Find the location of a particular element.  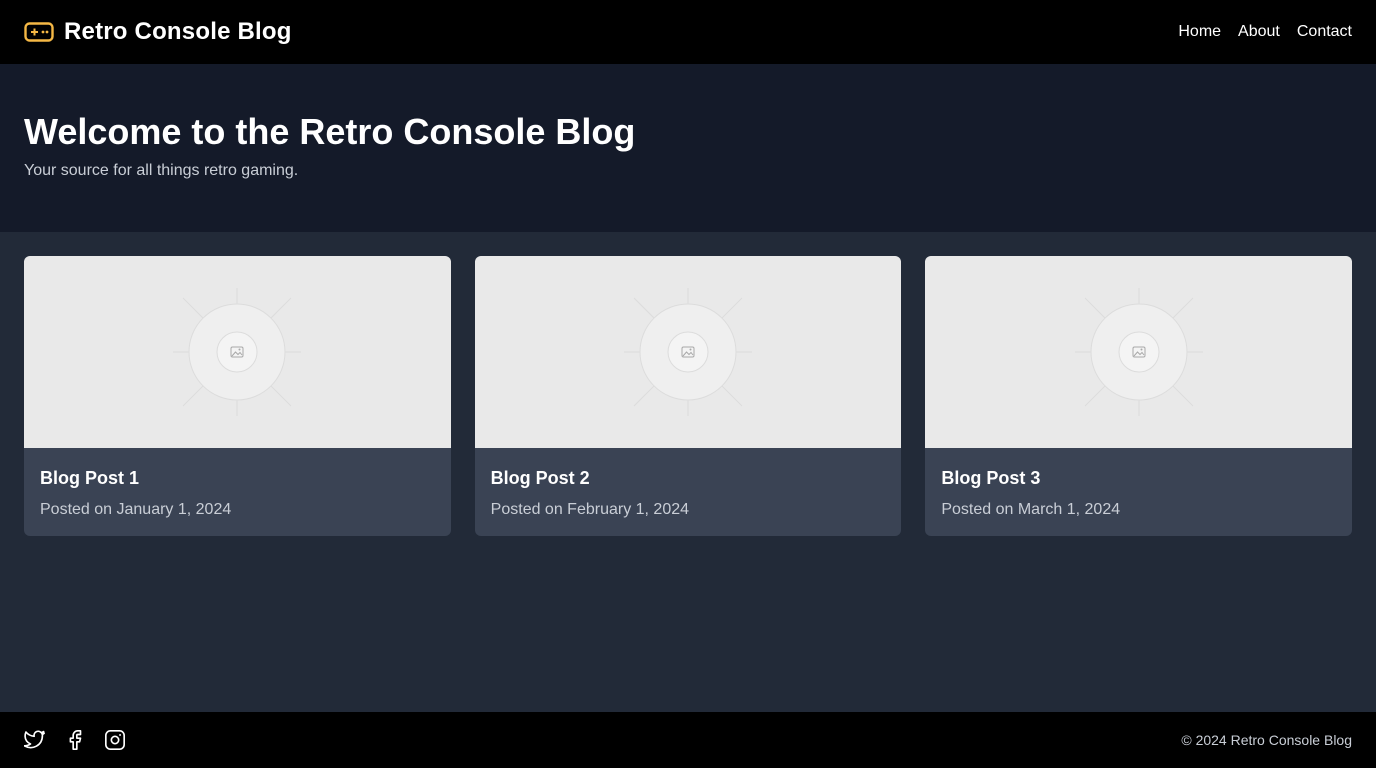

post-date: Posted on February 1, 2024 is located at coordinates (590, 509).